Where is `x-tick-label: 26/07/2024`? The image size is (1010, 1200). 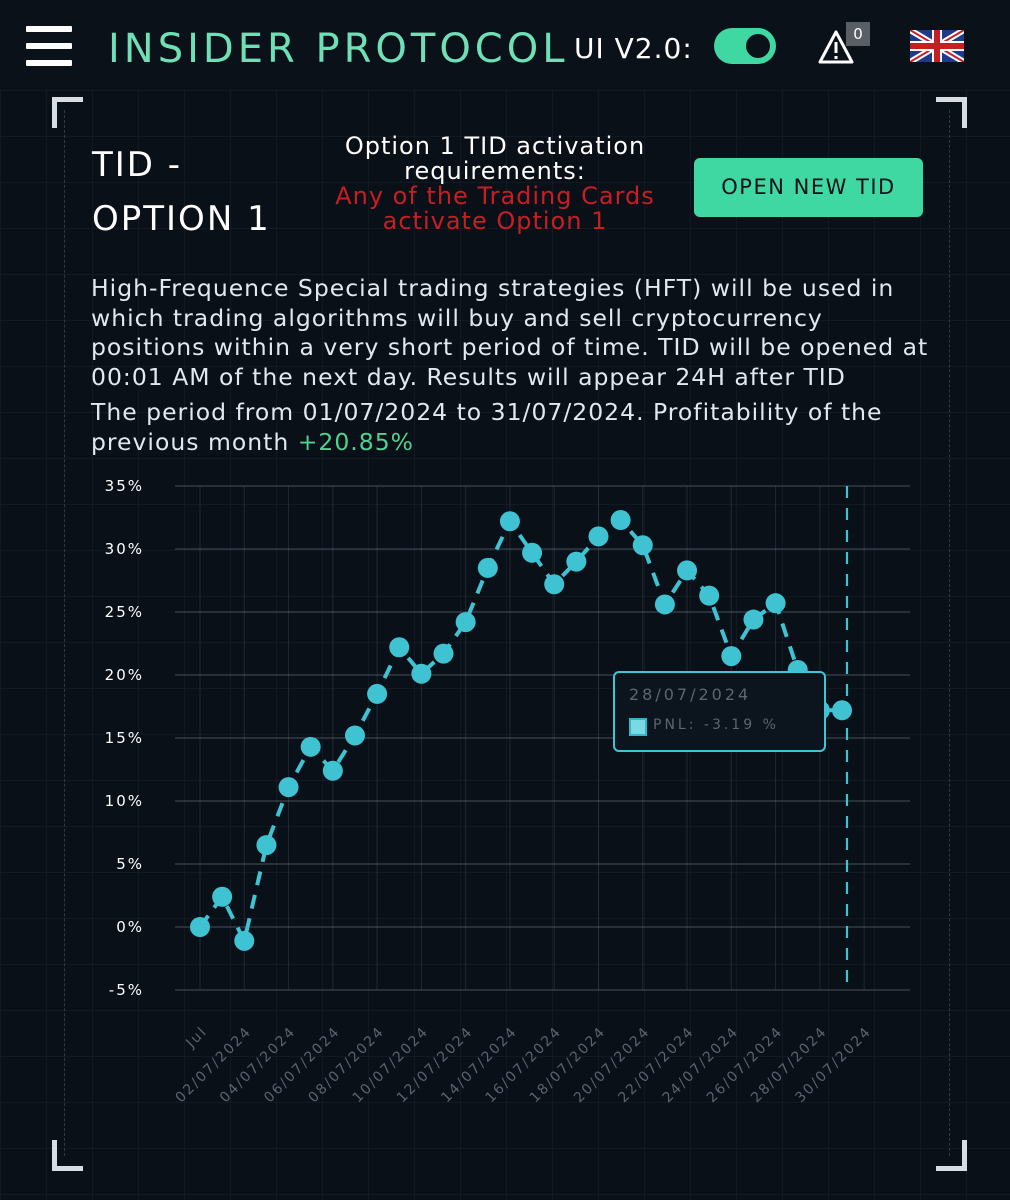 x-tick-label: 26/07/2024 is located at coordinates (745, 1065).